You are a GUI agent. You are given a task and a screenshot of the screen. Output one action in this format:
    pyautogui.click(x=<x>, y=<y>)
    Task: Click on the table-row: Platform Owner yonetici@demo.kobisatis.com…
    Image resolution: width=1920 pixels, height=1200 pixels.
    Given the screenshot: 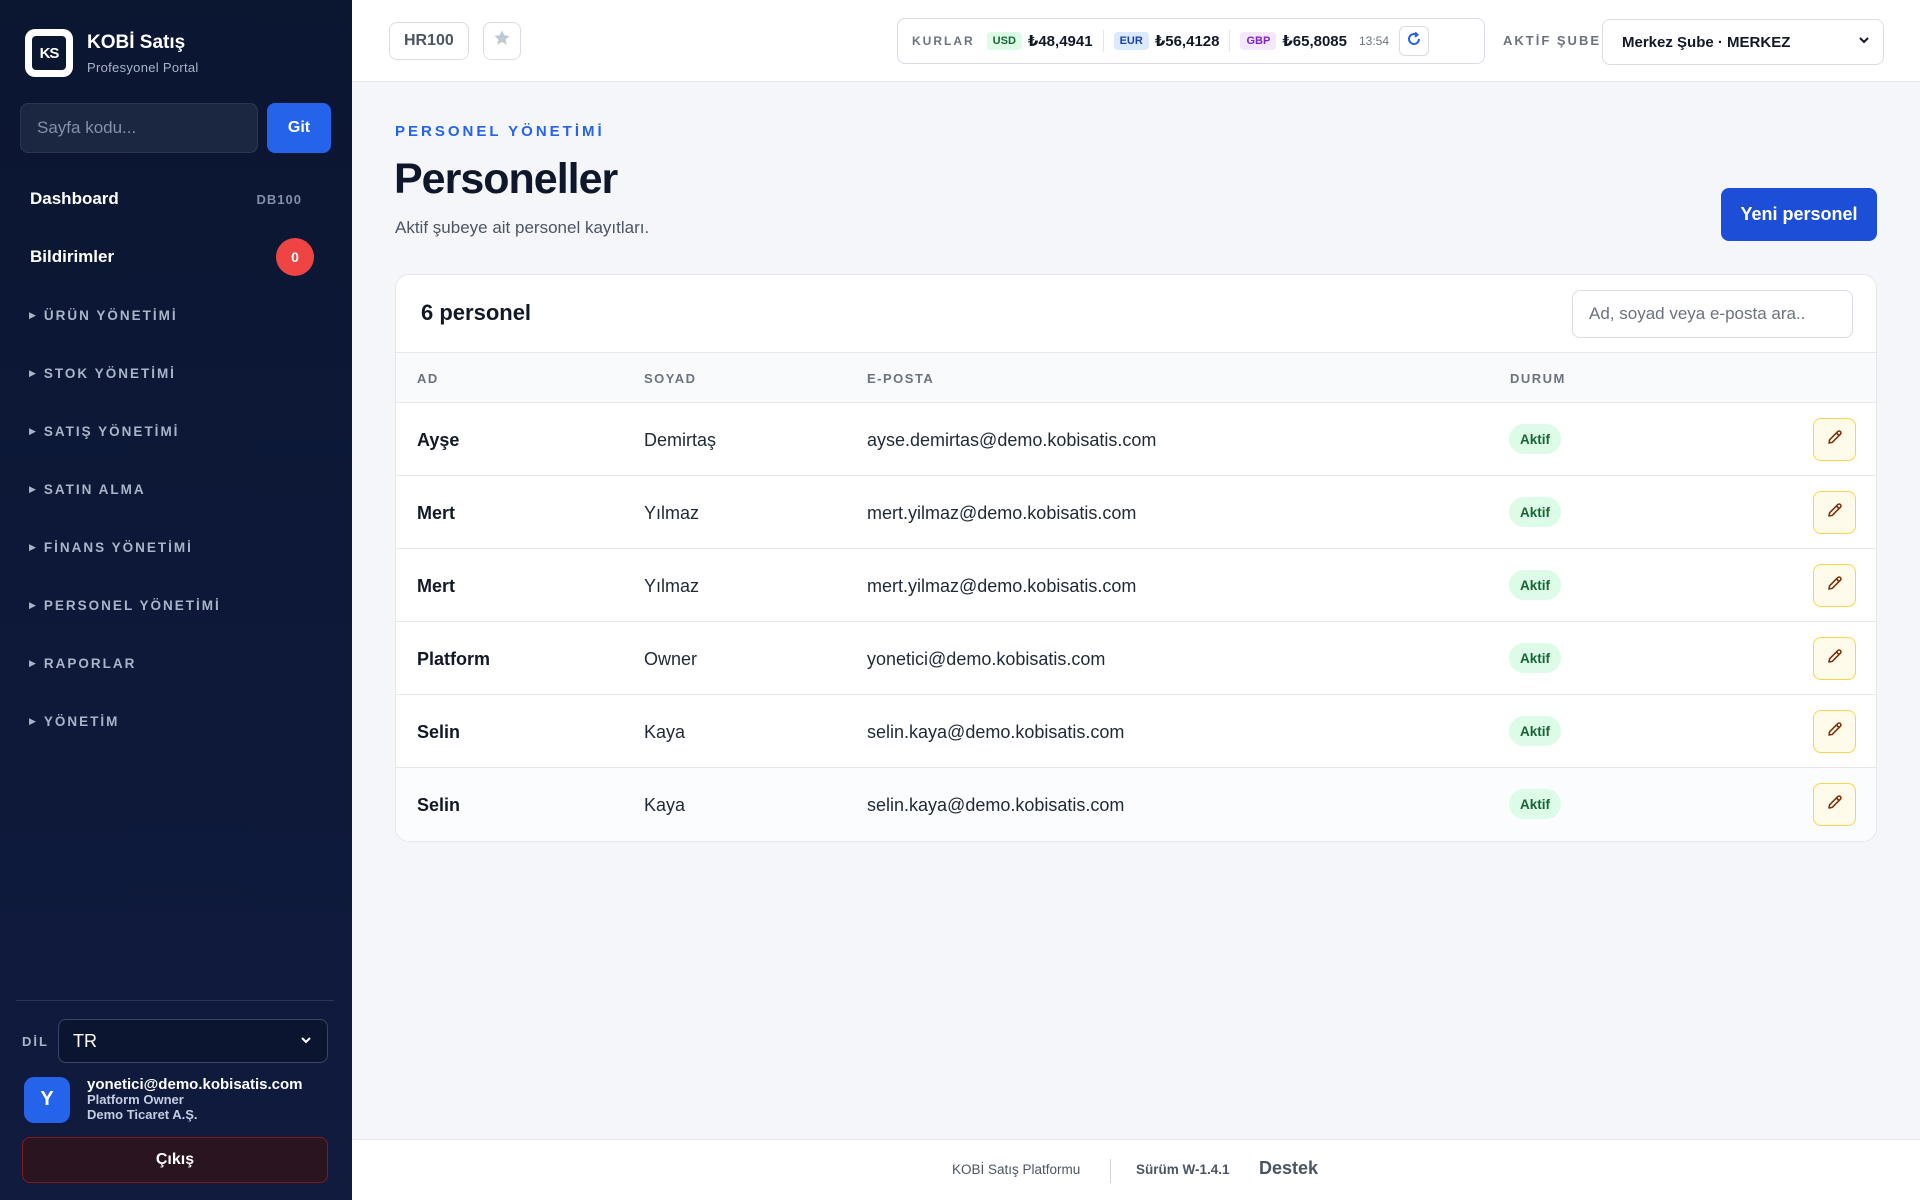 What is the action you would take?
    pyautogui.click(x=1136, y=658)
    